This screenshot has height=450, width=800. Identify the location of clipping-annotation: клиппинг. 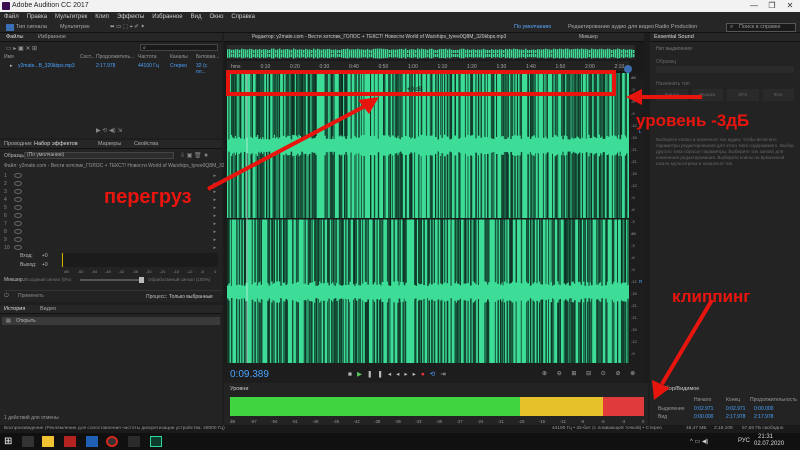
(711, 296).